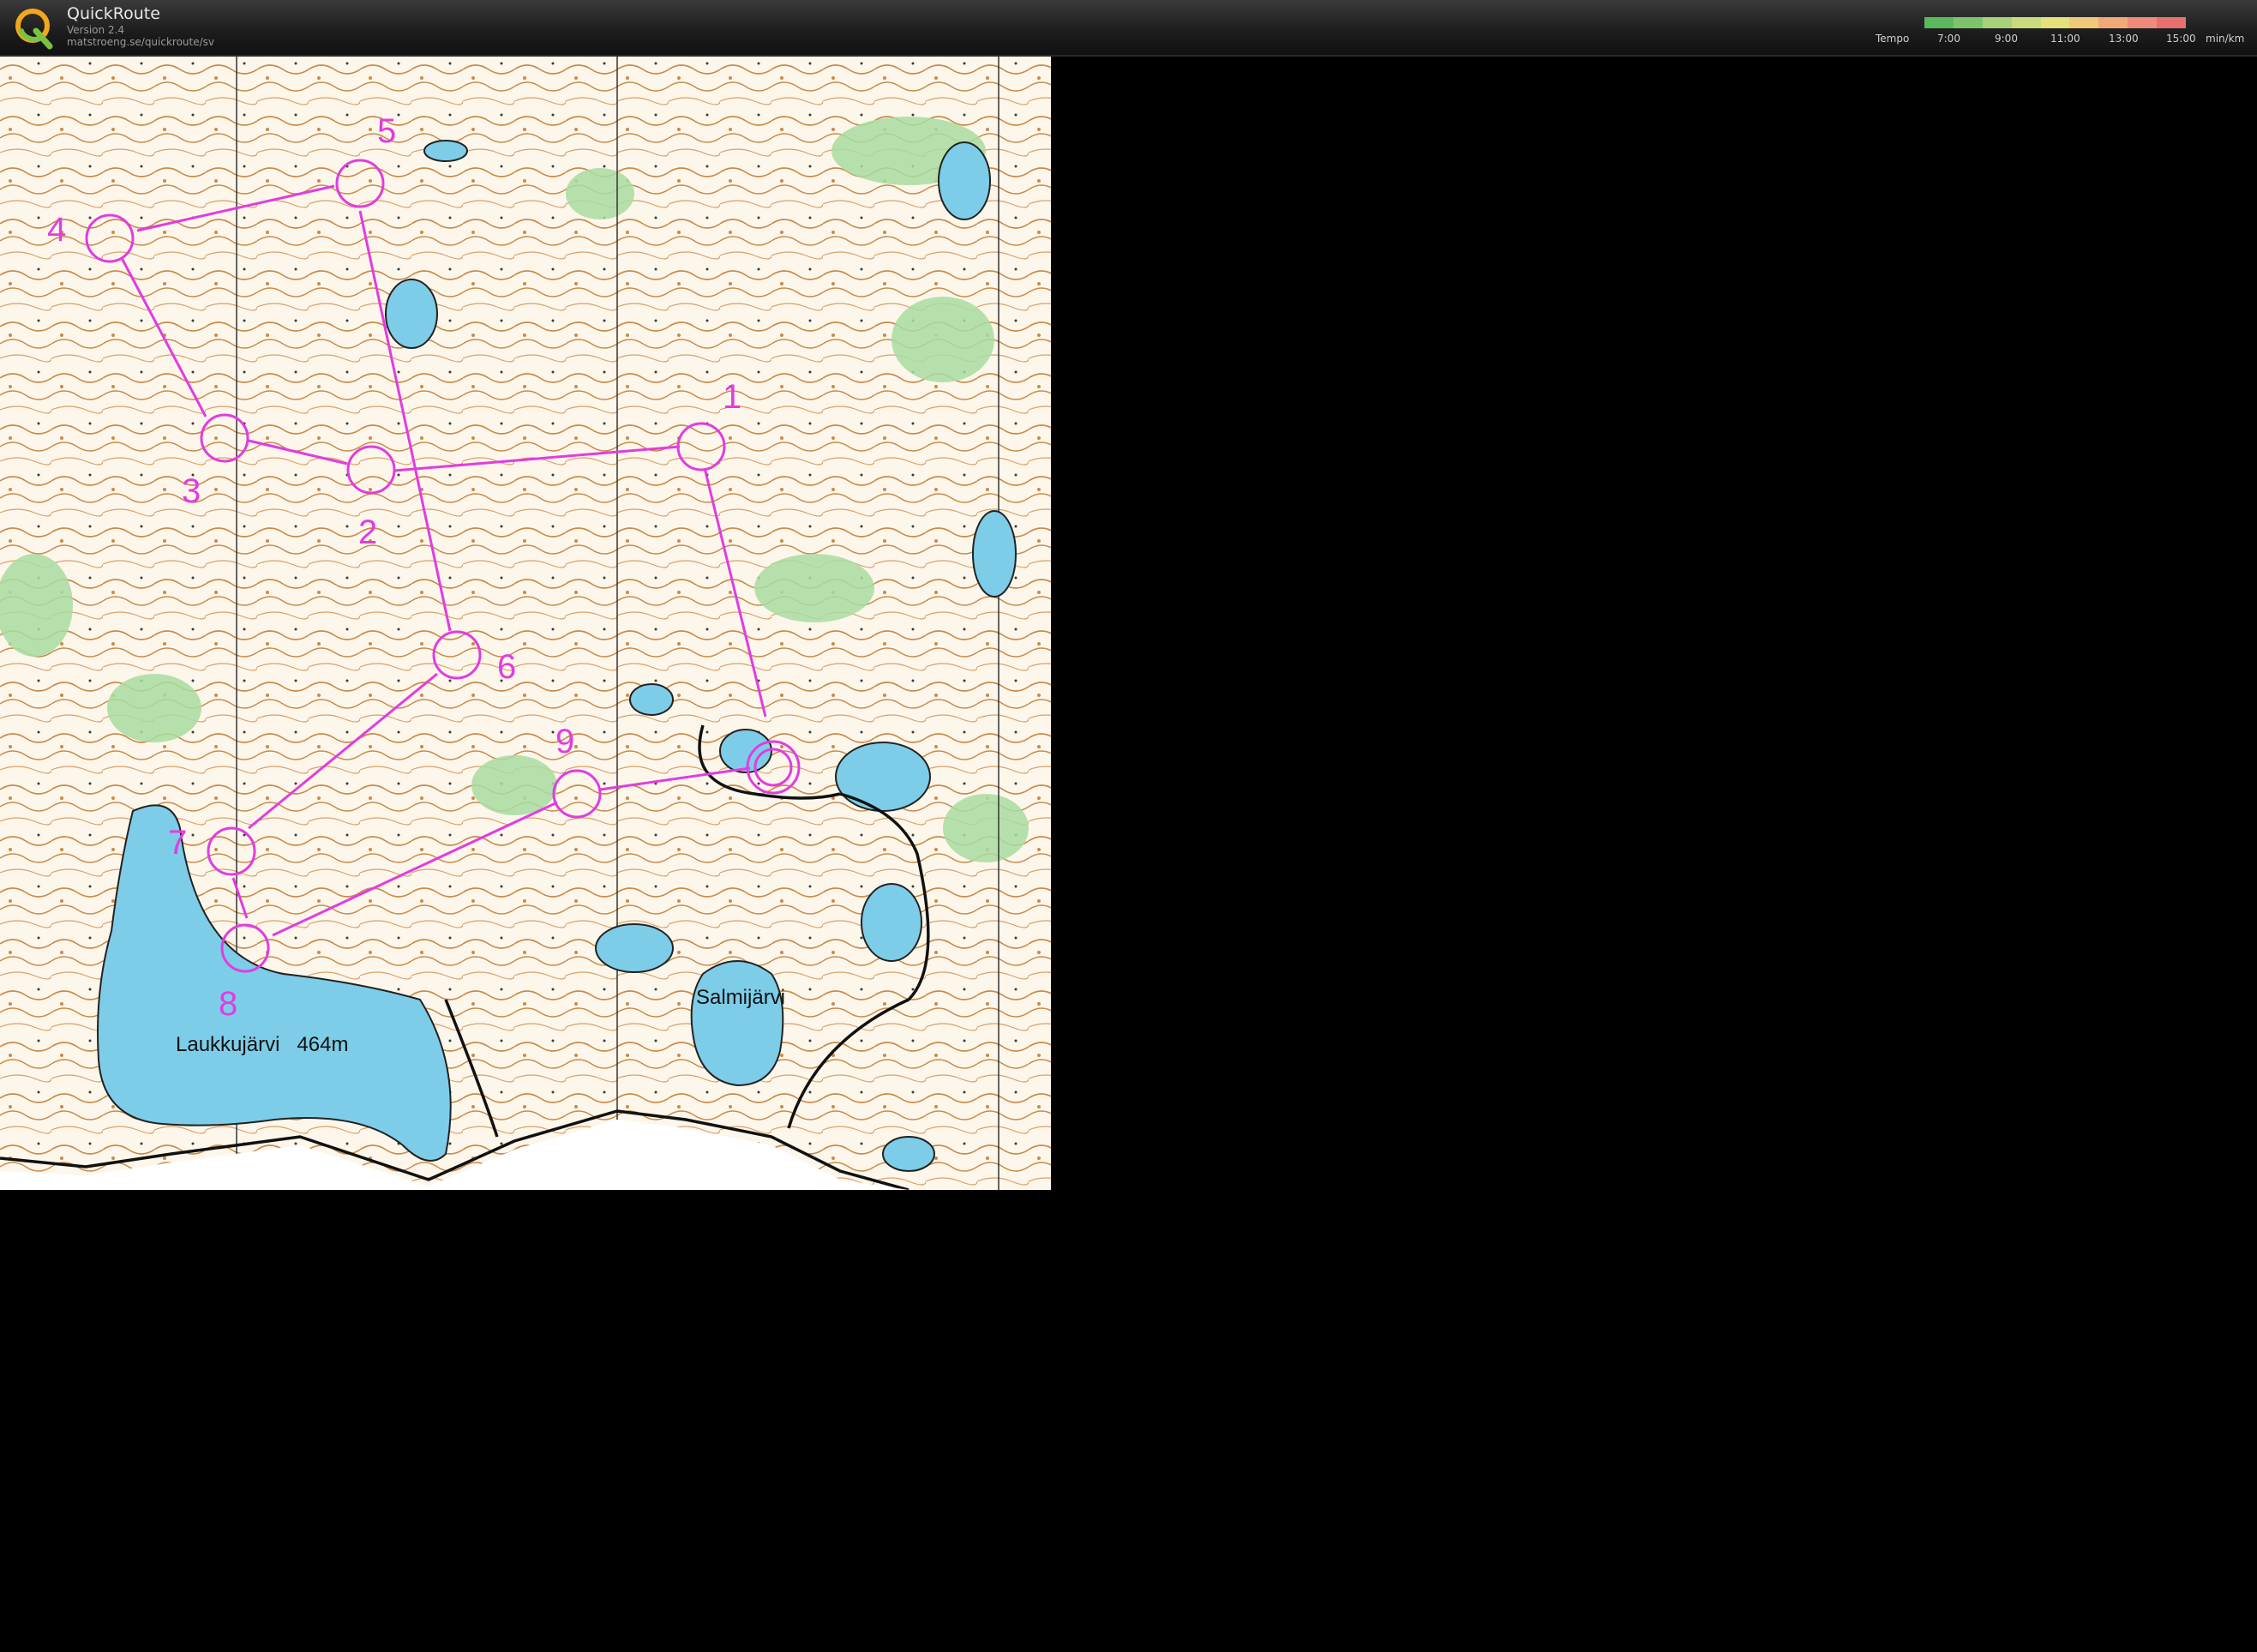  I want to click on salmijarvi-label: Salmijärvi, so click(740, 997).